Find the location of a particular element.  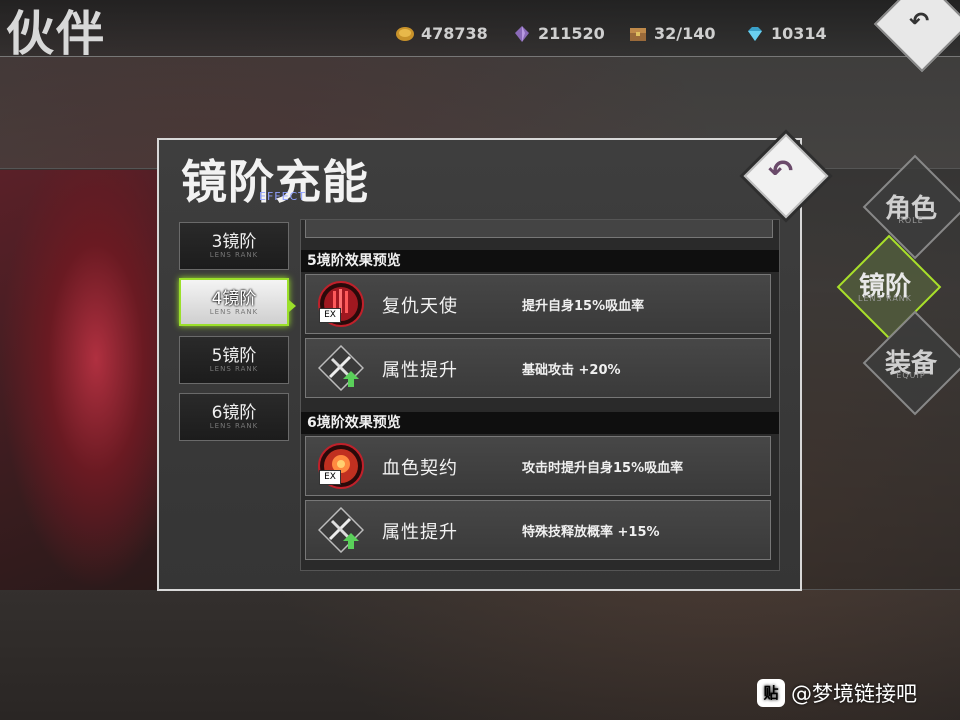

rank-button-4: 4镜阶 LENS RANK is located at coordinates (234, 302).